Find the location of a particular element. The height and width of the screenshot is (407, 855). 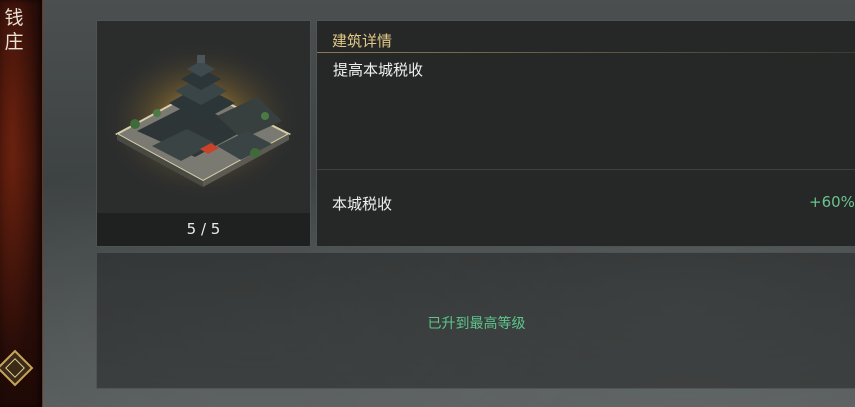

details-title: 建筑详情 is located at coordinates (362, 41).